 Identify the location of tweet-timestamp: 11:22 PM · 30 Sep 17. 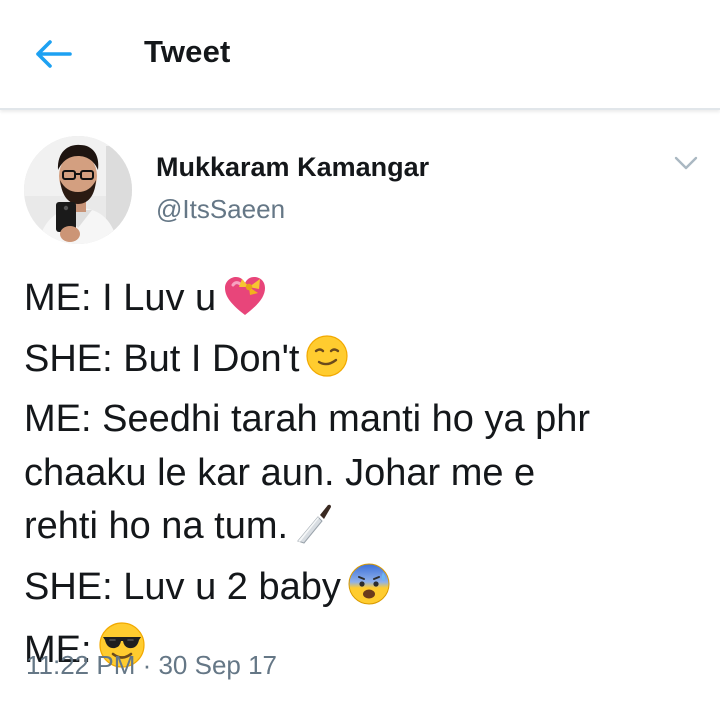
(151, 665).